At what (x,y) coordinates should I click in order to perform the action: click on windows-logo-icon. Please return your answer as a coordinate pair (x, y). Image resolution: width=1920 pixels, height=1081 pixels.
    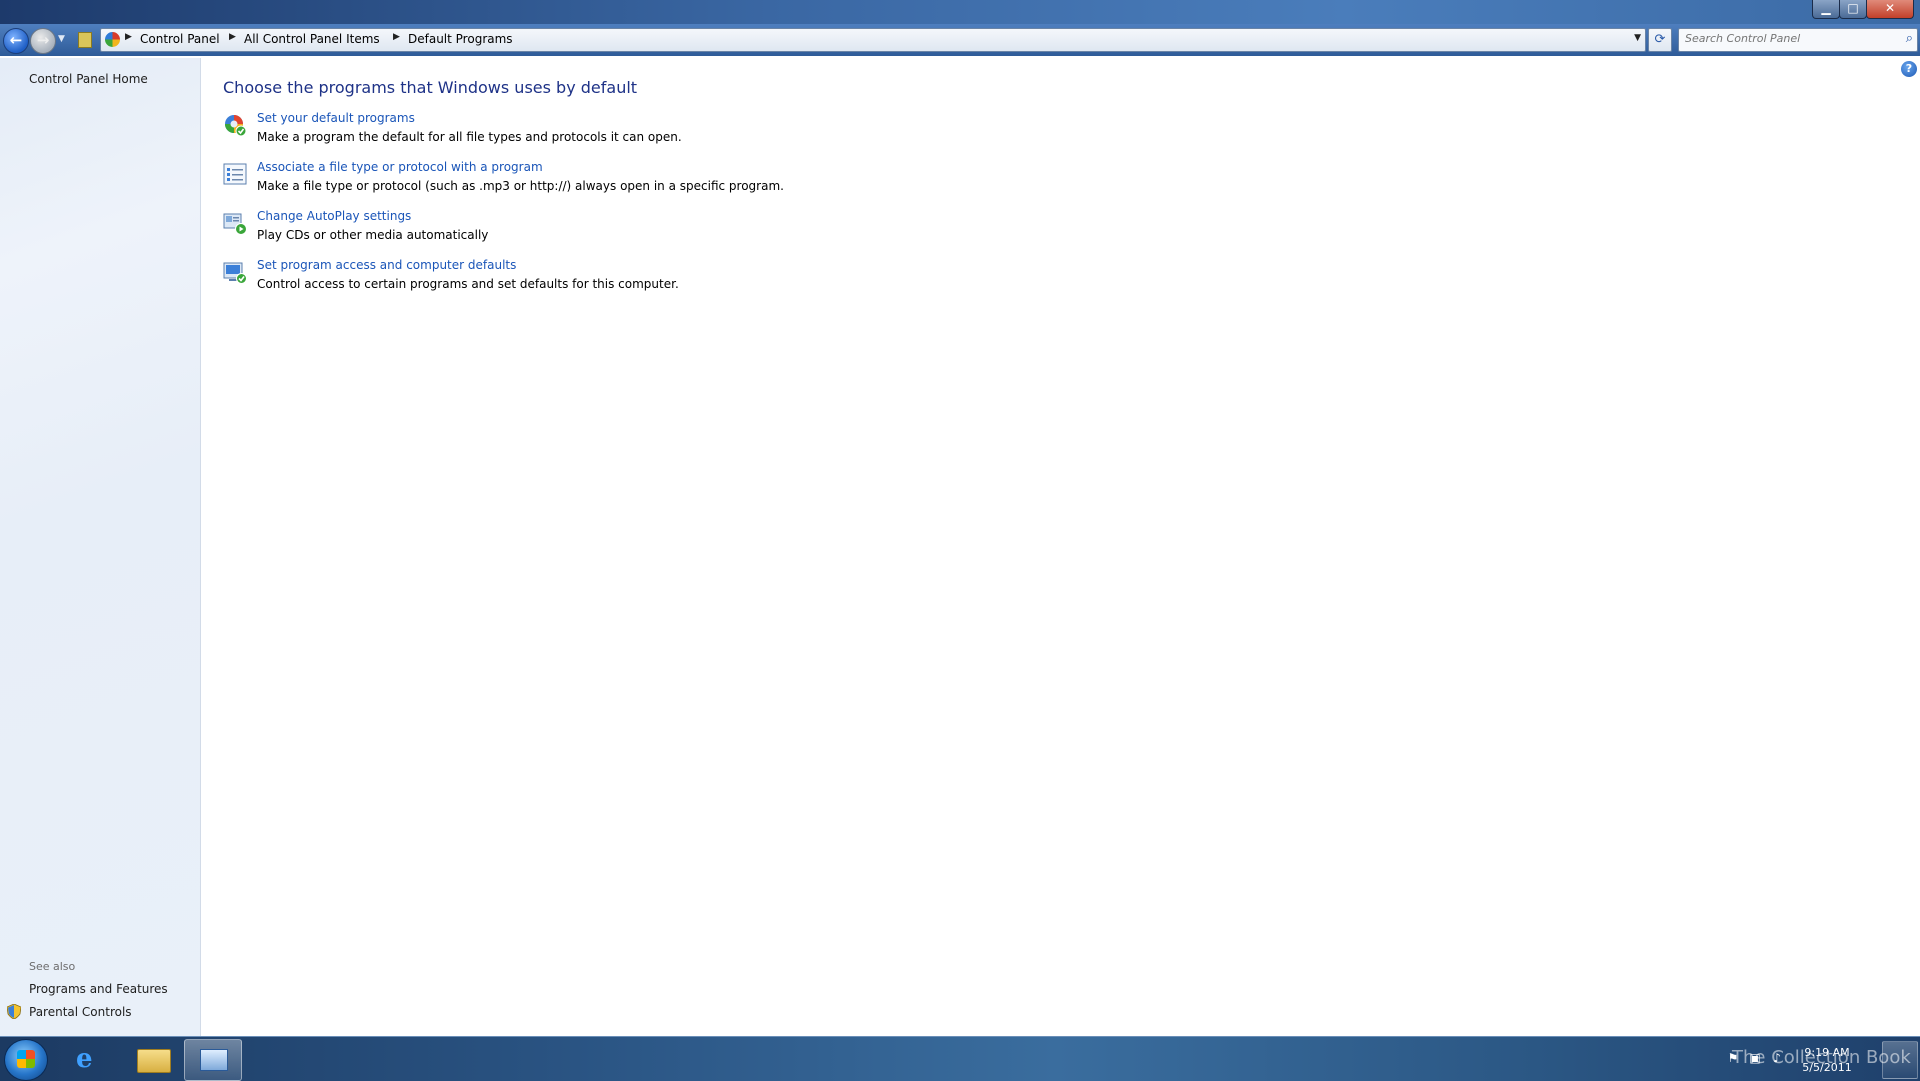
    Looking at the image, I should click on (26, 1059).